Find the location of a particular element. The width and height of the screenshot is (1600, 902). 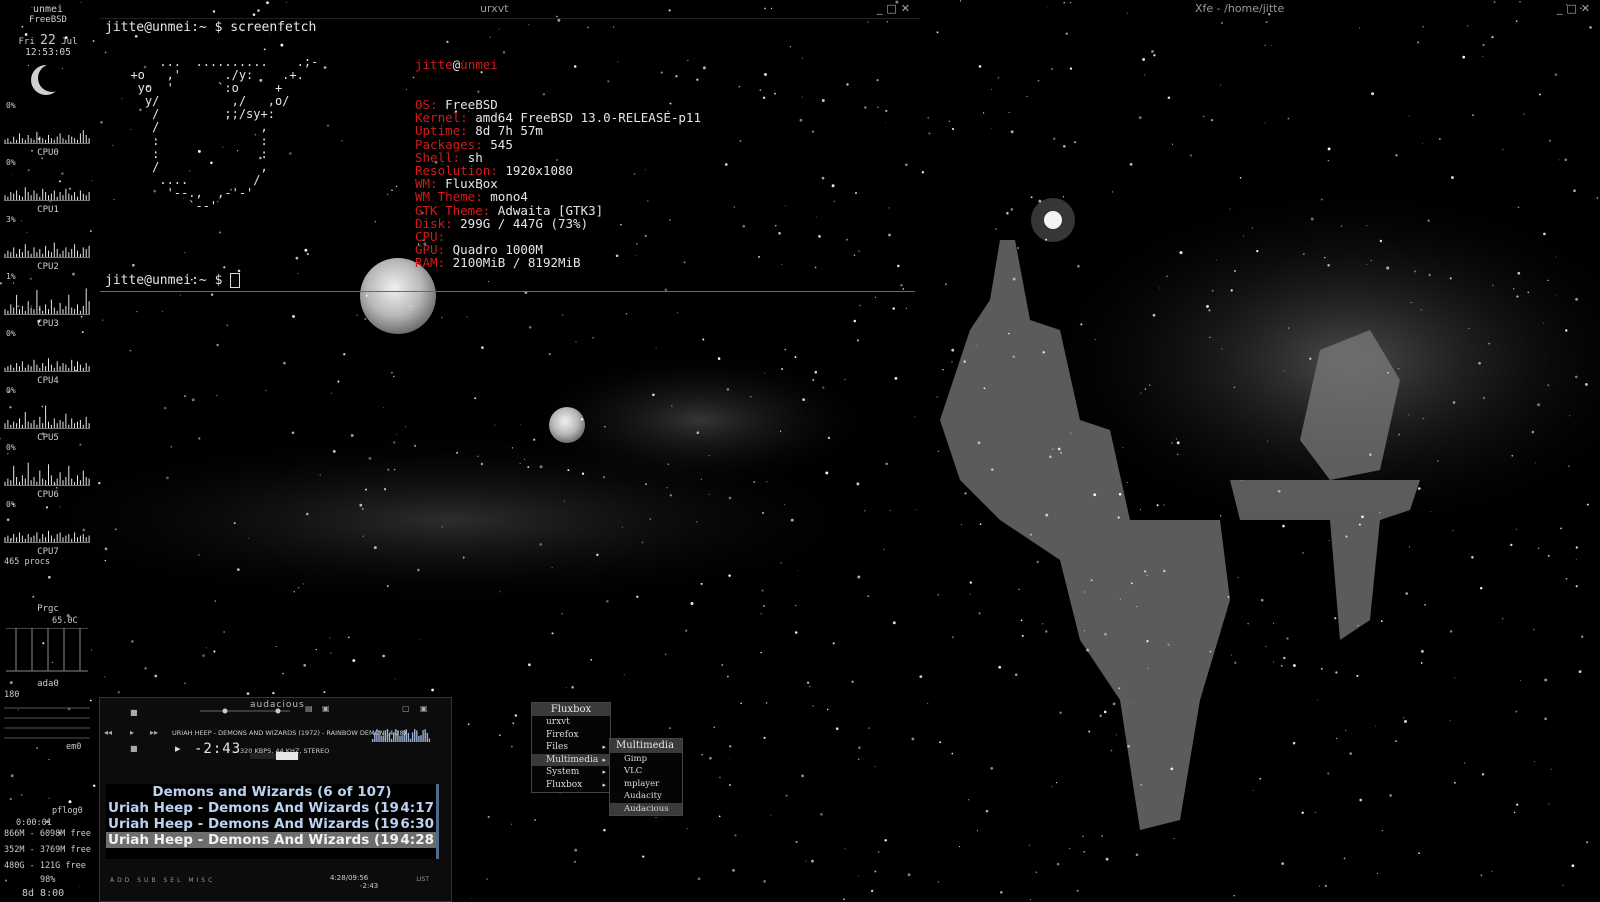

submenu-item-gimp: Gimp is located at coordinates (646, 759).